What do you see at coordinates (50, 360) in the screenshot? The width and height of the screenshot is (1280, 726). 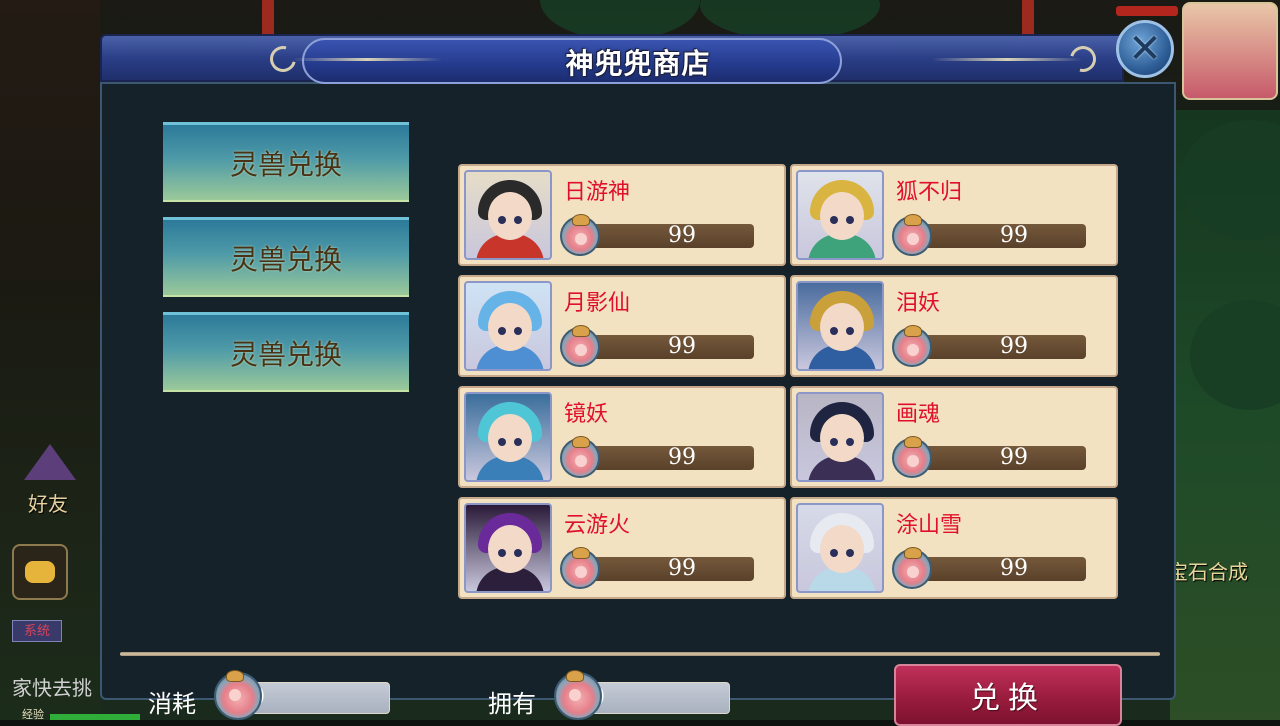 I see `scene-left-area` at bounding box center [50, 360].